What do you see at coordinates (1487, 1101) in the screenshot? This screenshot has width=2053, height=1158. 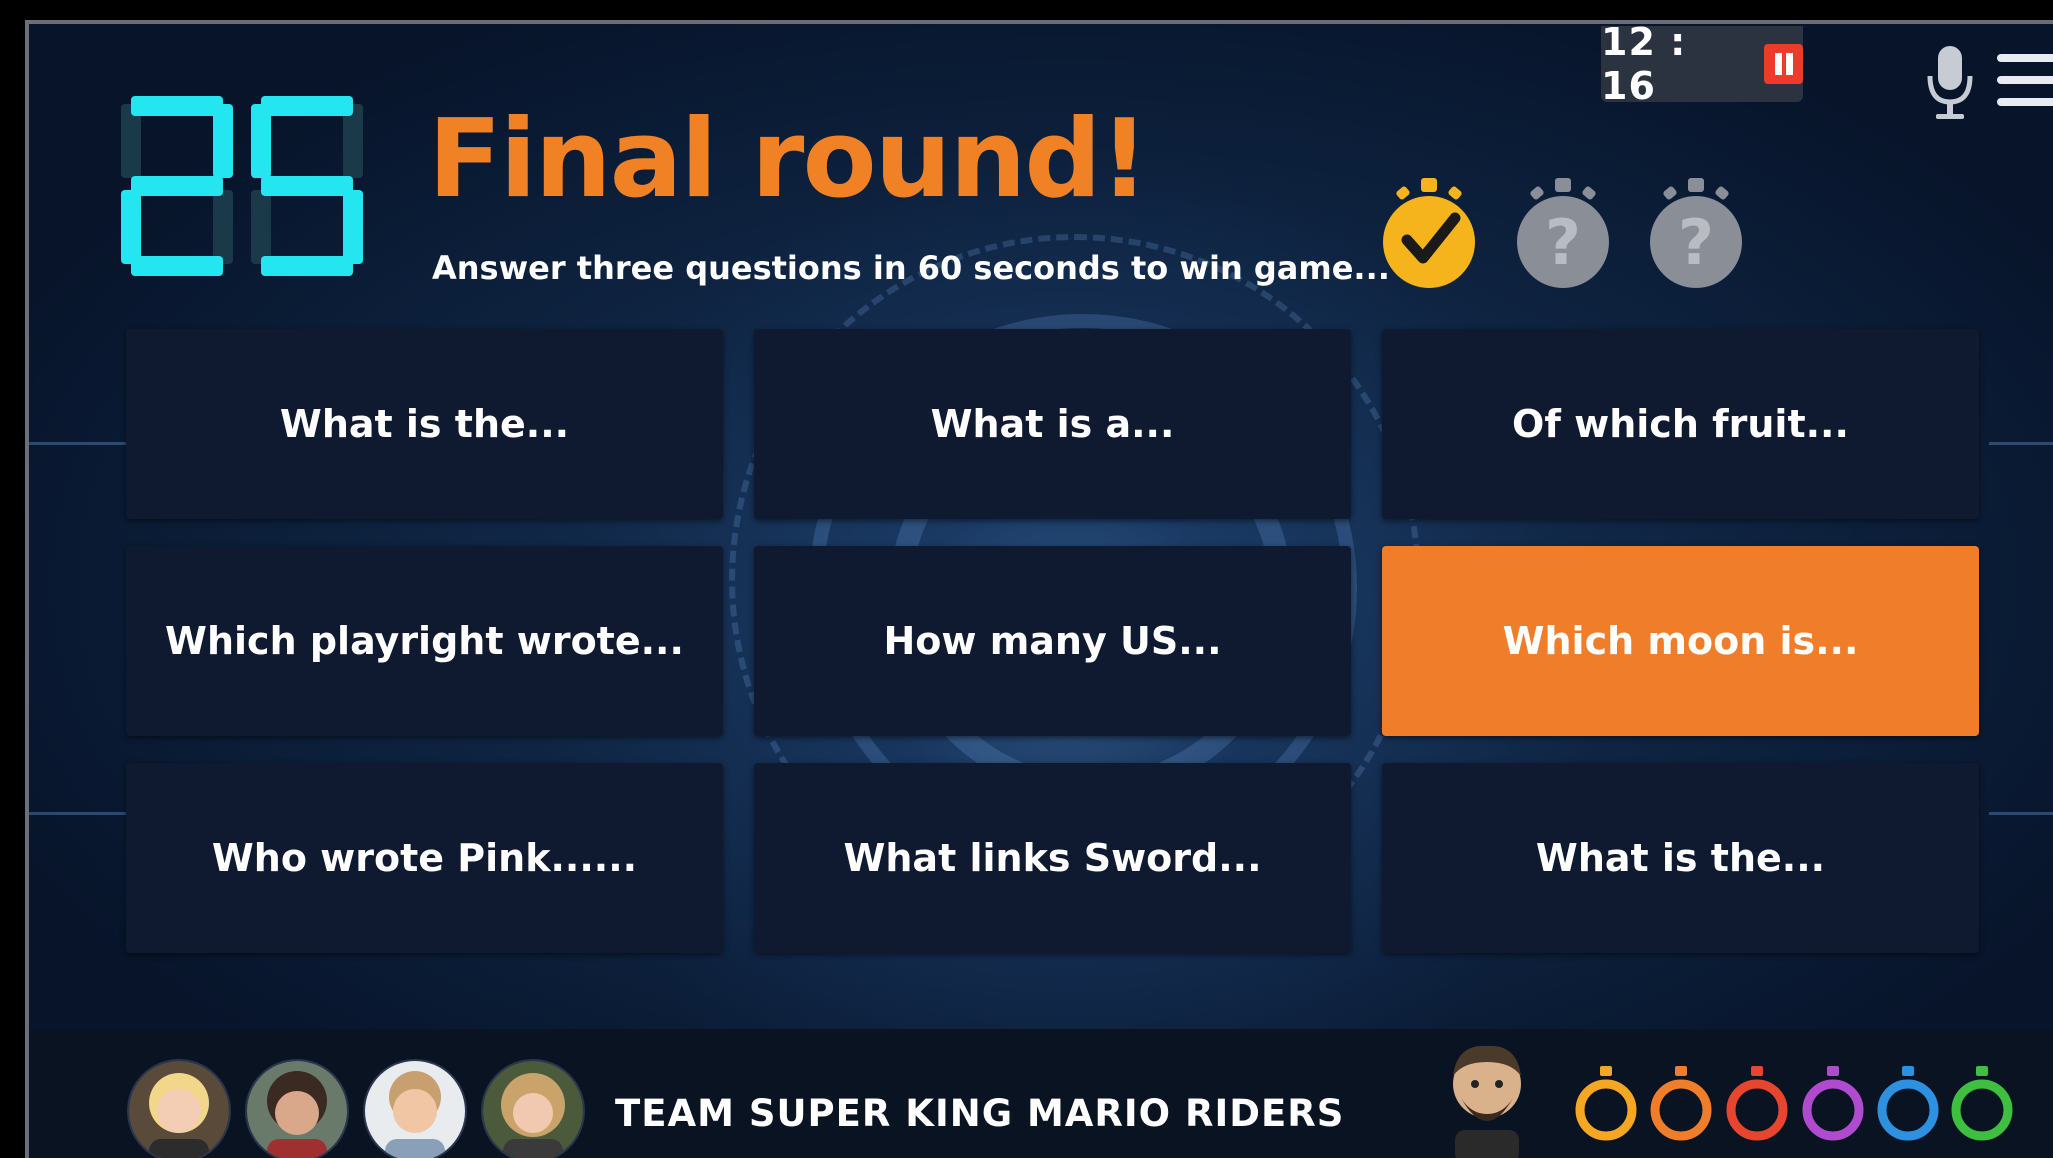 I see `host-avatar-icon` at bounding box center [1487, 1101].